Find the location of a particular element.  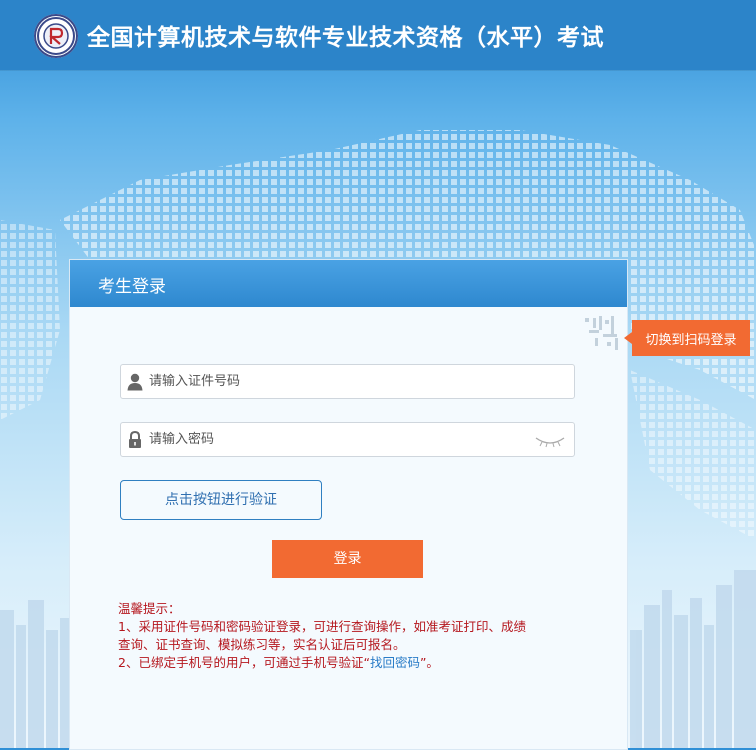

password-input is located at coordinates (339, 439).